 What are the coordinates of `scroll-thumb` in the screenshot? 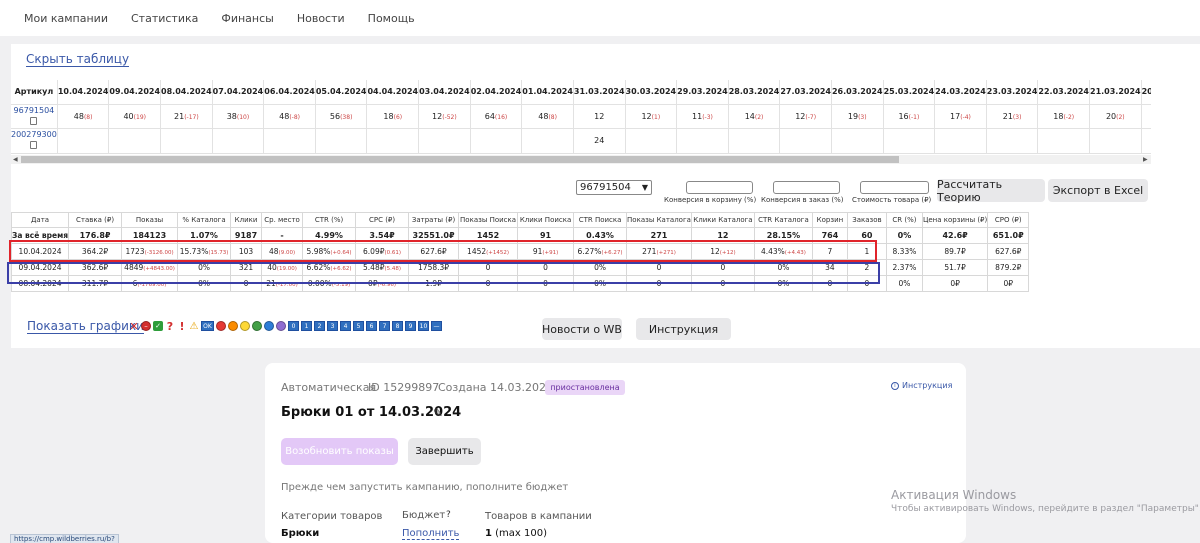 It's located at (460, 159).